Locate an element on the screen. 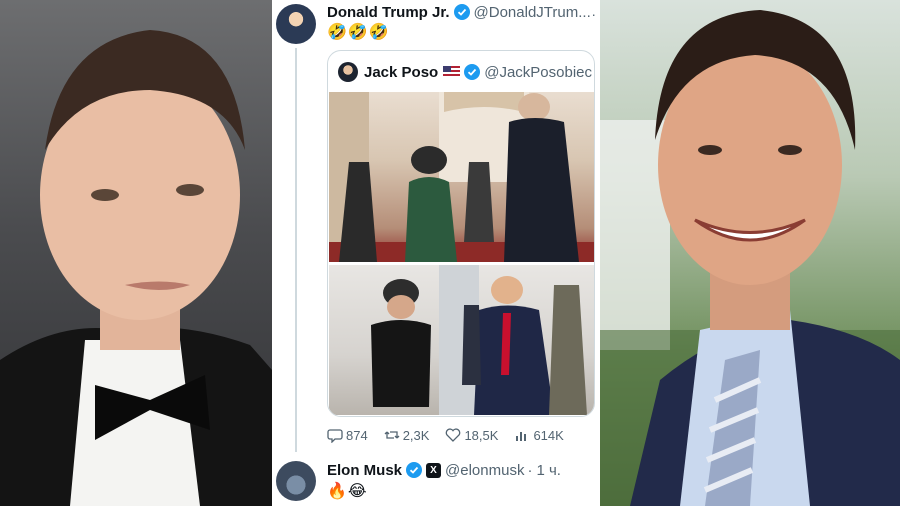 Image resolution: width=900 pixels, height=506 pixels. repost-icon is located at coordinates (392, 435).